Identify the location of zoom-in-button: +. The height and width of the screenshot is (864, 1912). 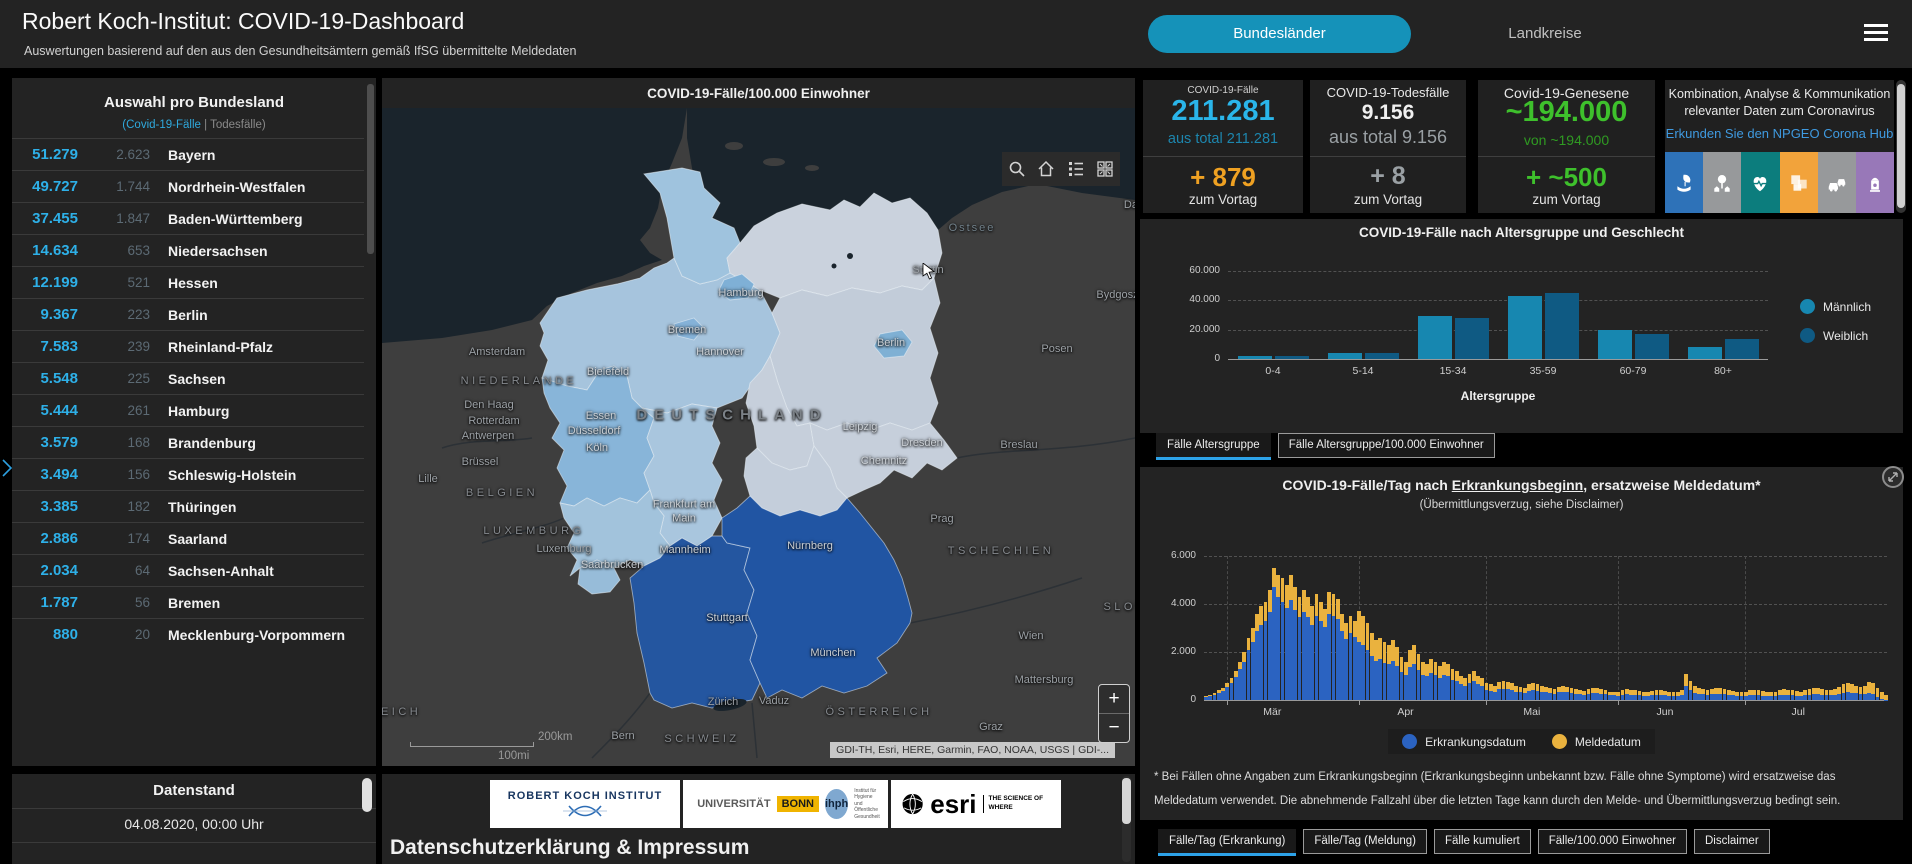
(1114, 699).